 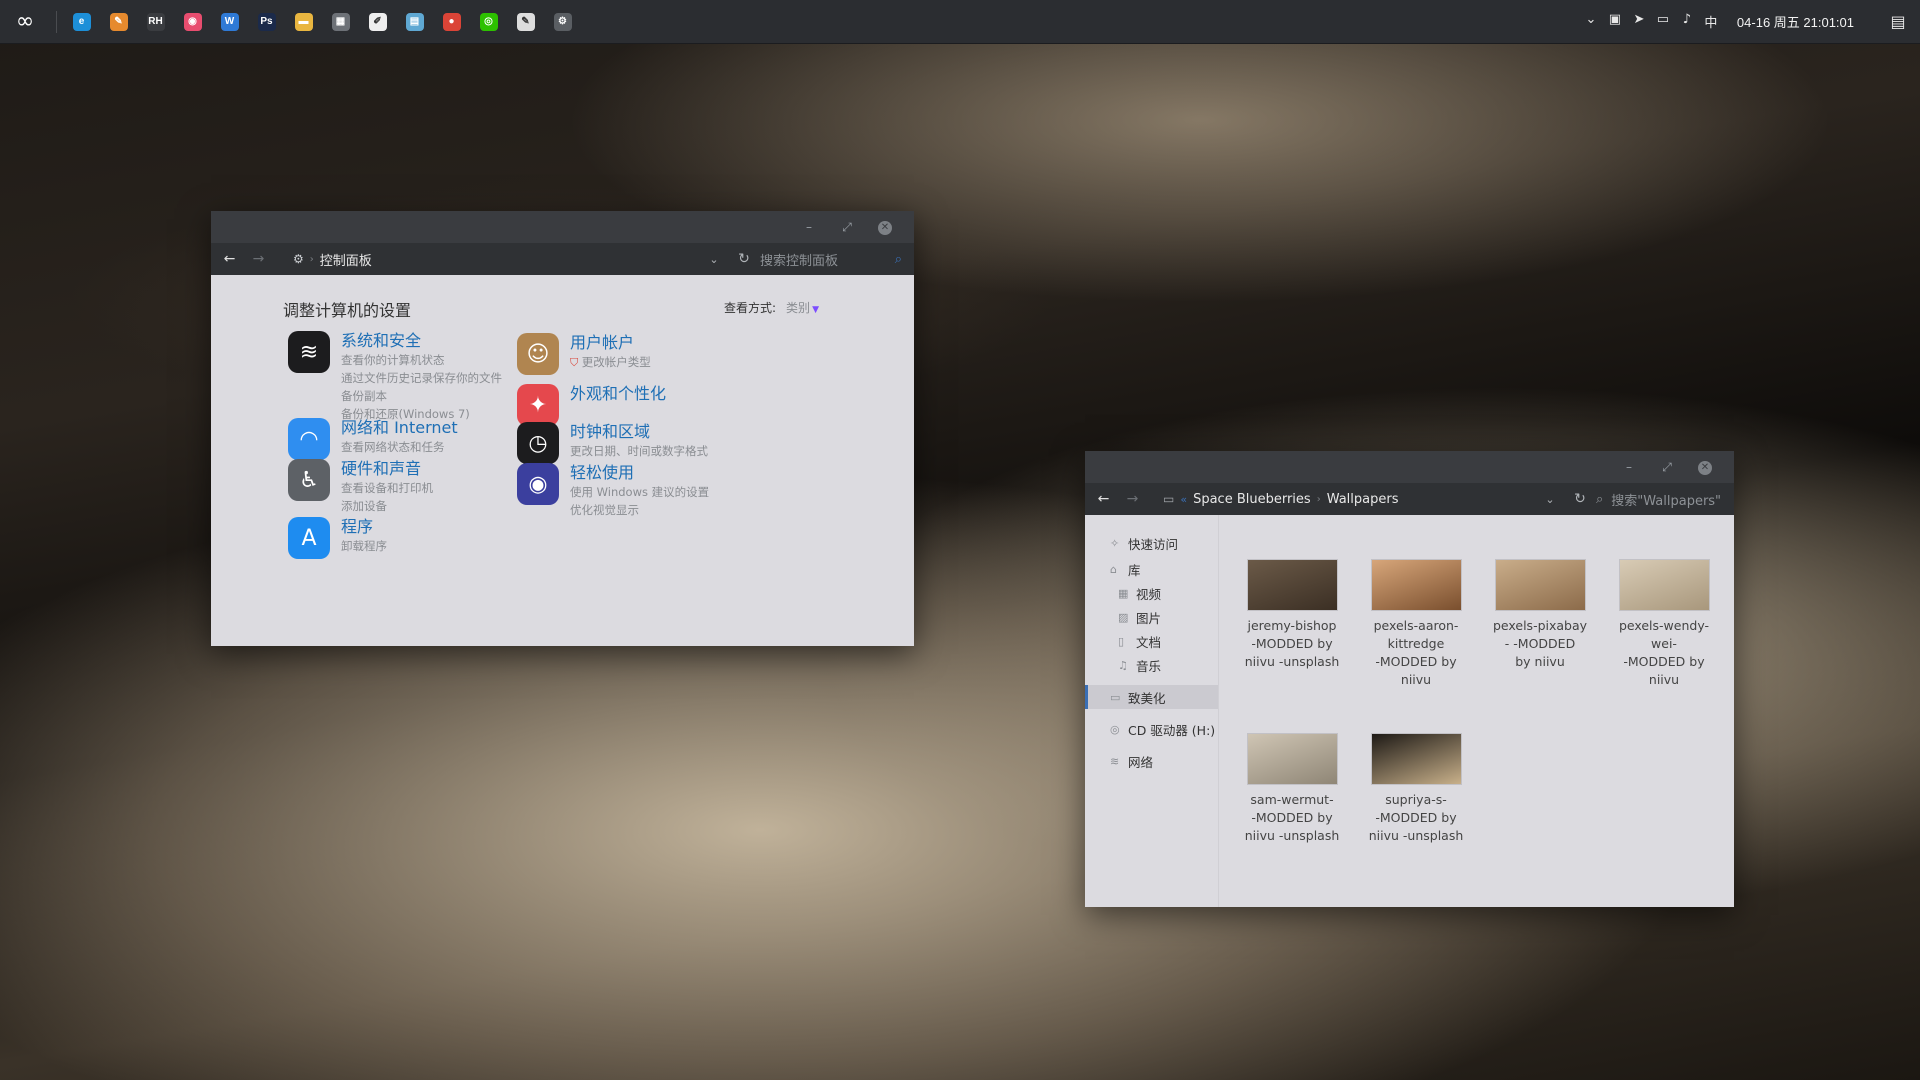 I want to click on file-name-line: pexels-aaron-, so click(x=1416, y=625).